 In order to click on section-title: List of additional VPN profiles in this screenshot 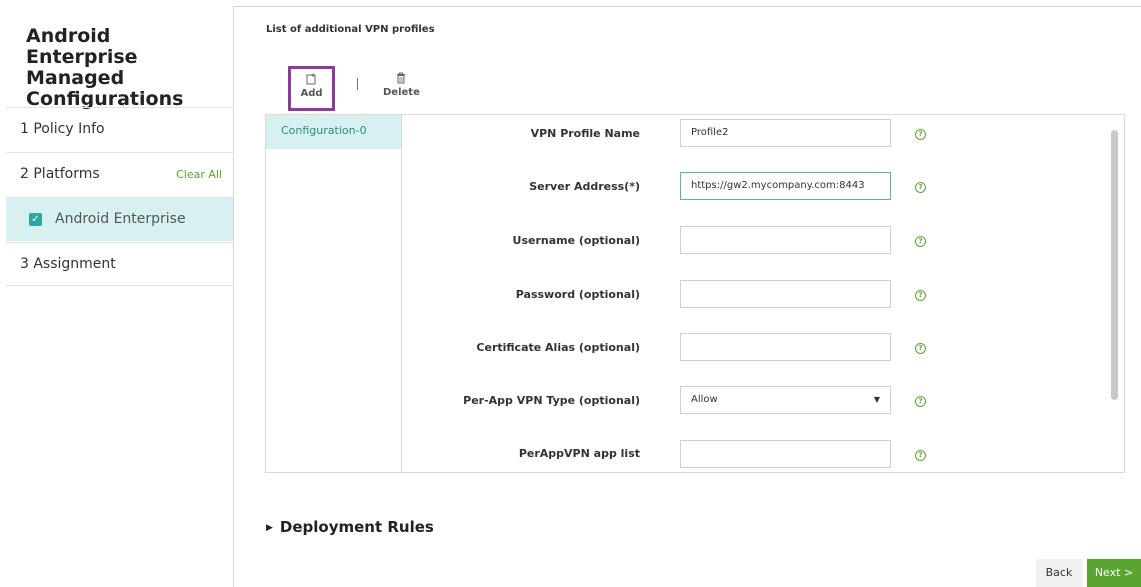, I will do `click(350, 29)`.